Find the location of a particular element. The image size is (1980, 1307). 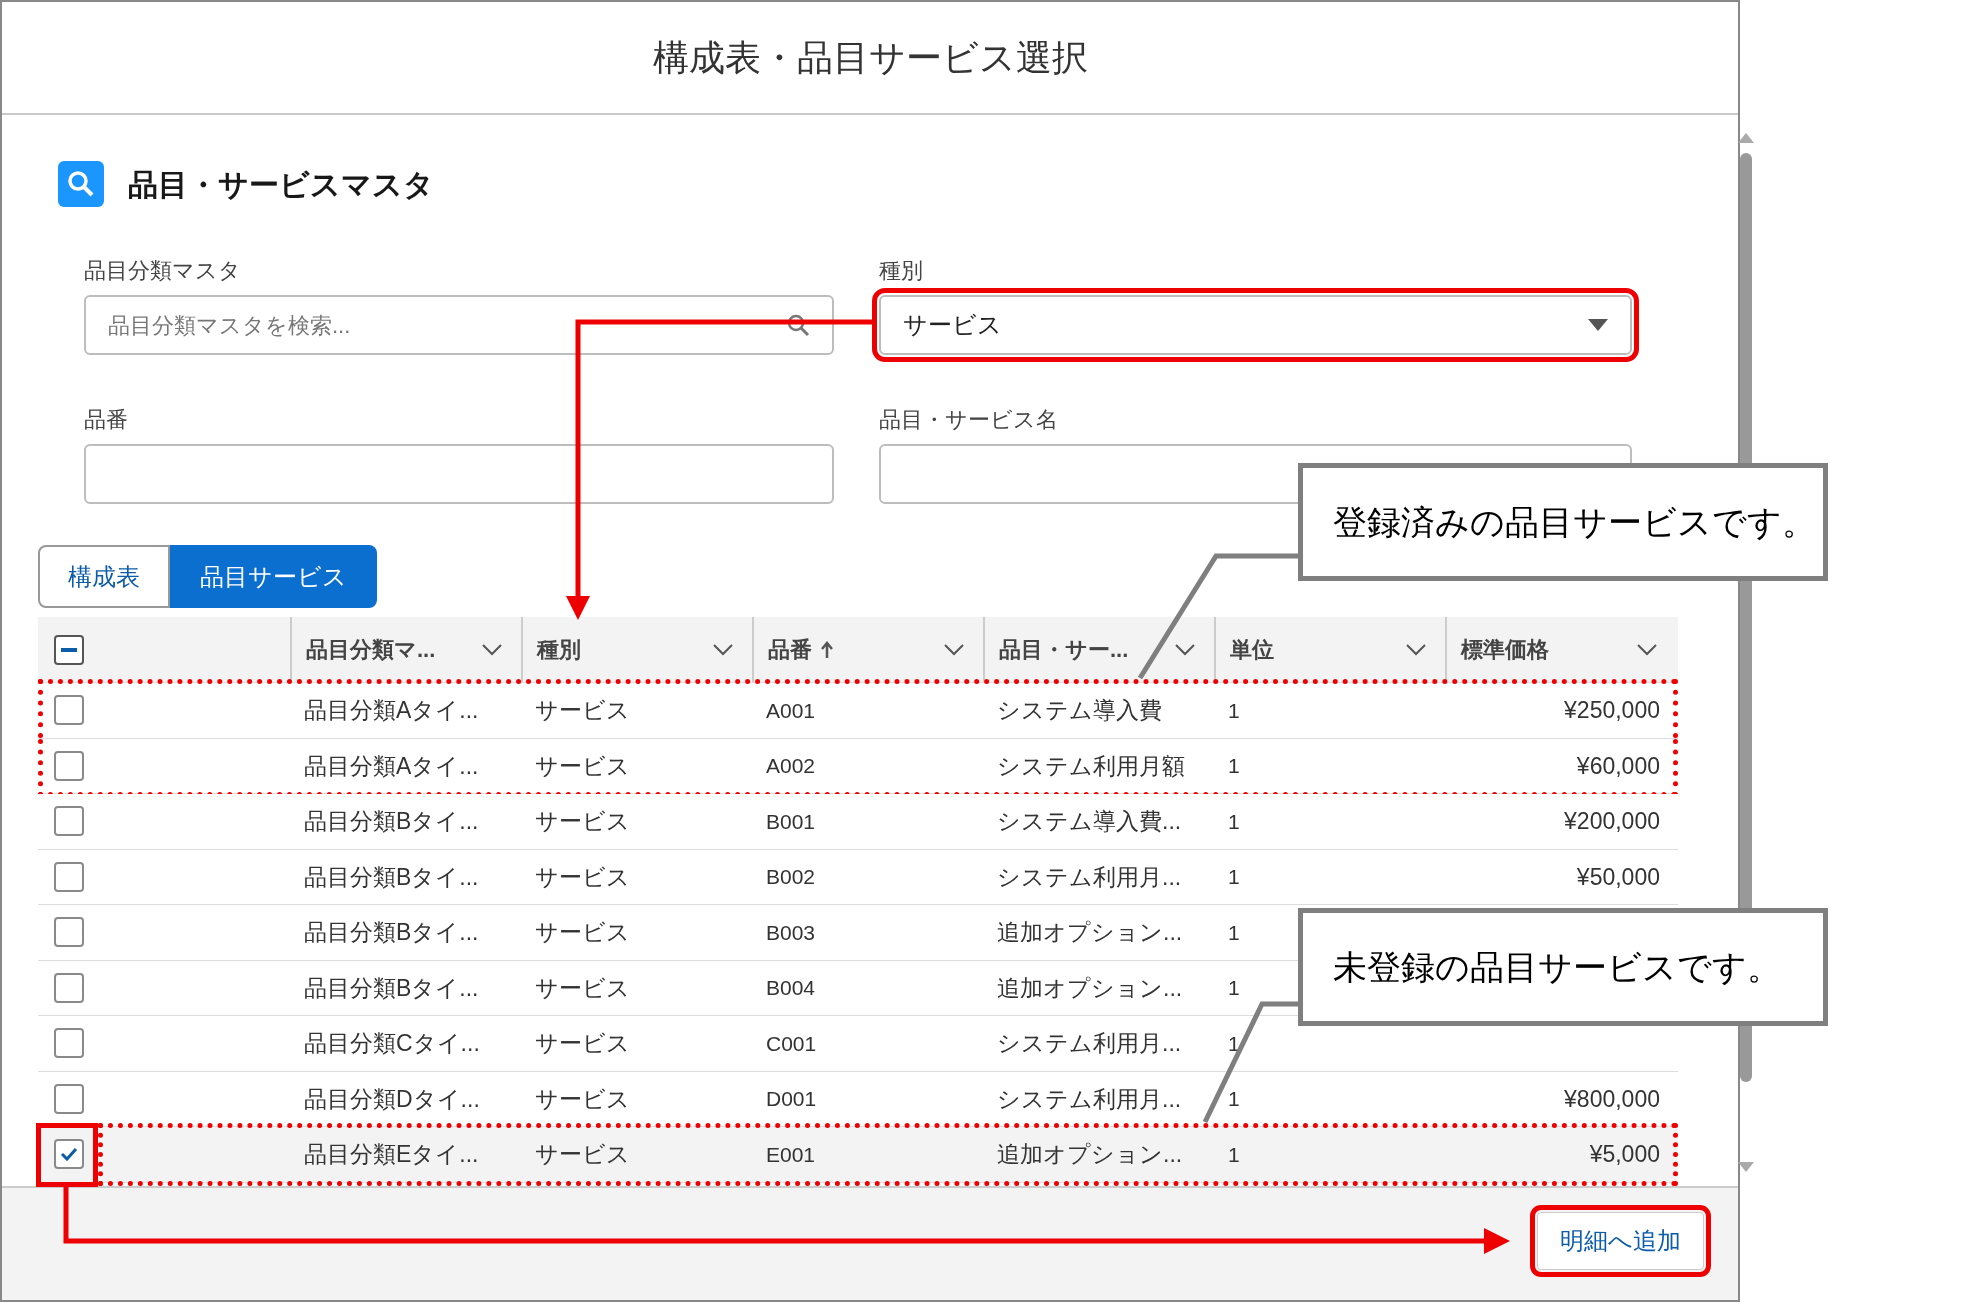

table-cell-text: ¥800,000 is located at coordinates (1612, 1099).